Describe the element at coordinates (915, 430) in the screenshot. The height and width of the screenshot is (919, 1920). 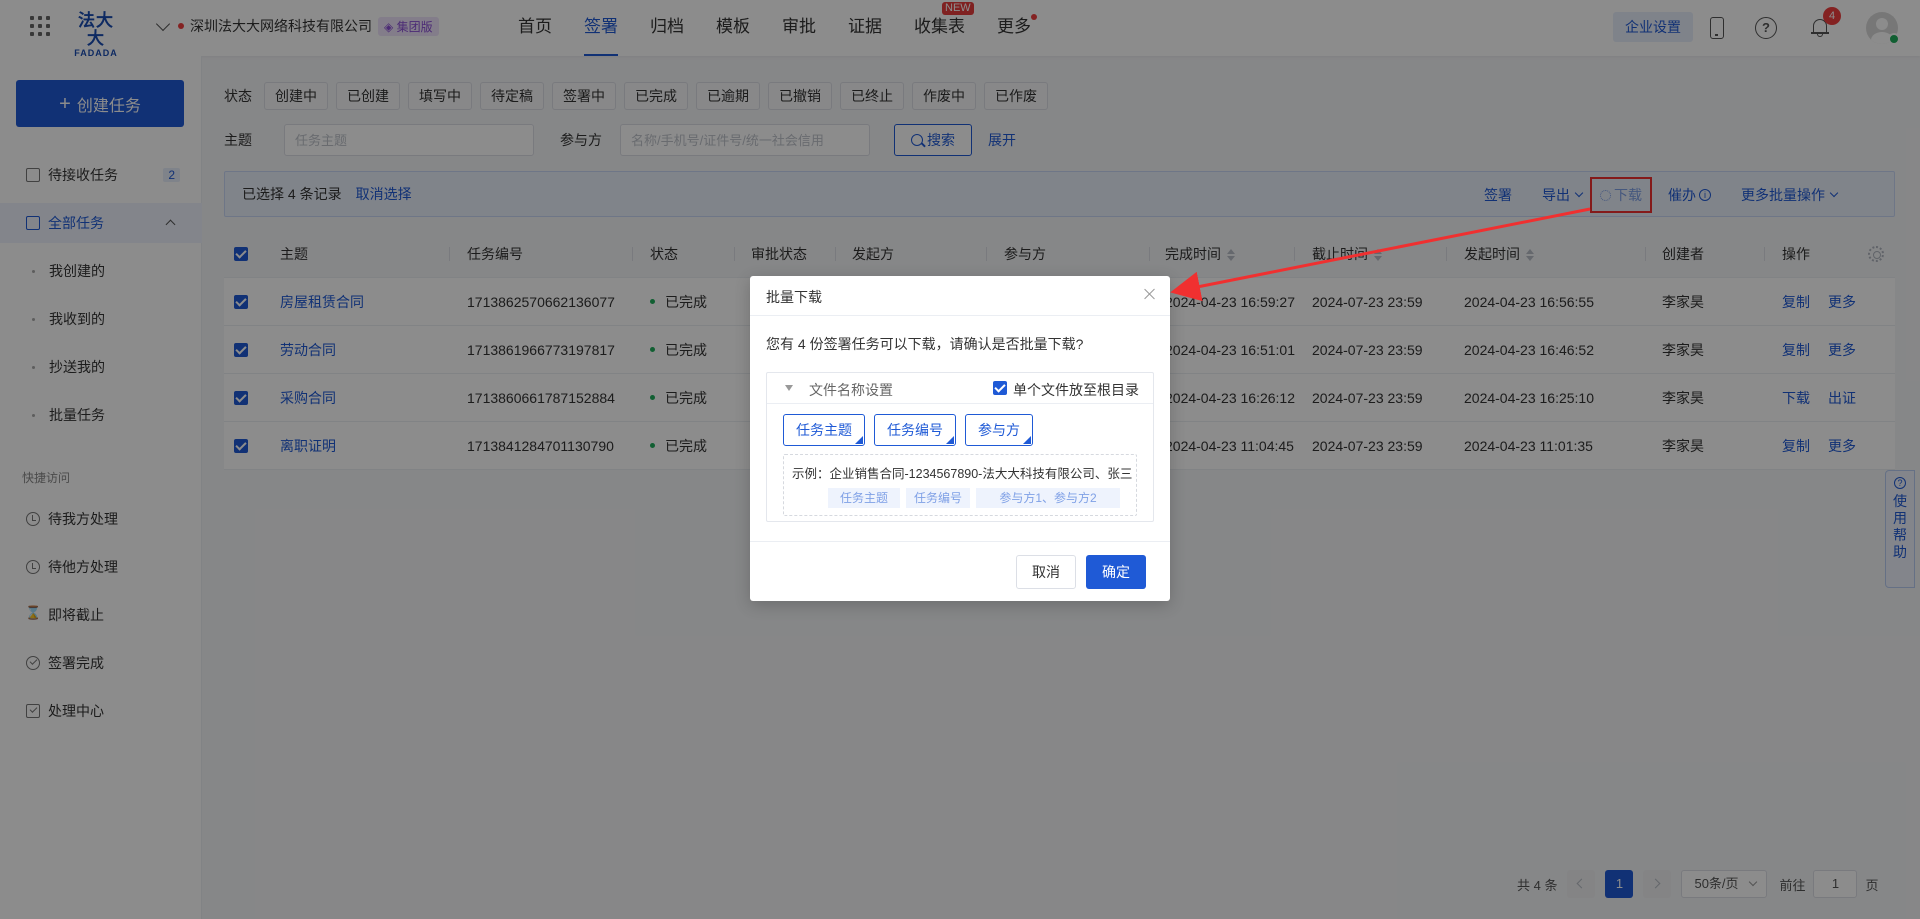
I see `token-task-id: 任务编号` at that location.